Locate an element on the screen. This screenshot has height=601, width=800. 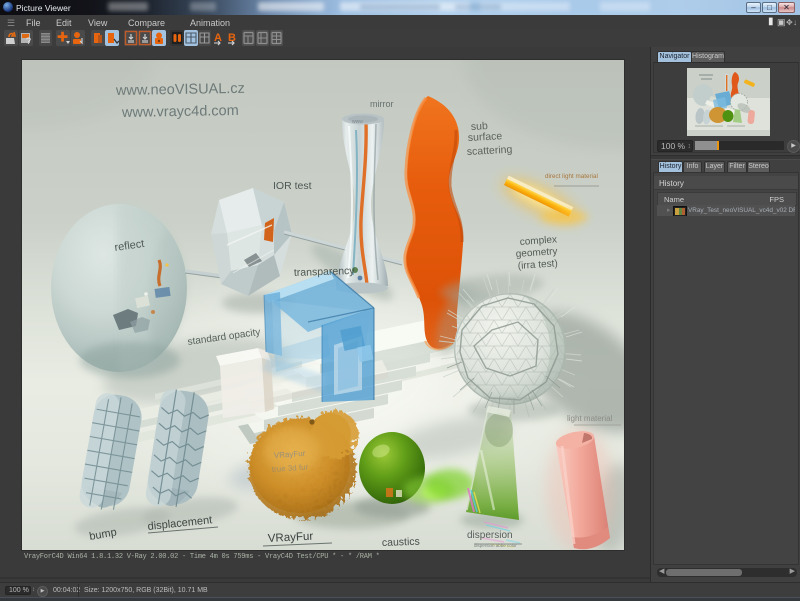
svg-text: dispersion abbe color is located at coordinates (495, 545).